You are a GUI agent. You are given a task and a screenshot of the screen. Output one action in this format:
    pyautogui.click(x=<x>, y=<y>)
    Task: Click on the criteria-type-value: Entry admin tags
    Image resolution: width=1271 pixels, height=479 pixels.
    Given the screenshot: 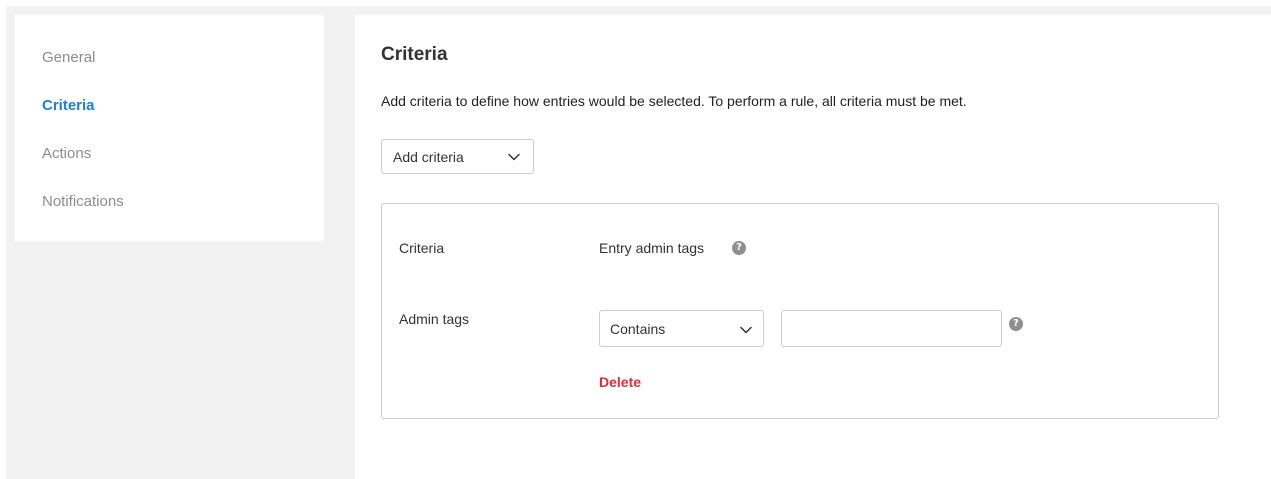 What is the action you would take?
    pyautogui.click(x=652, y=248)
    